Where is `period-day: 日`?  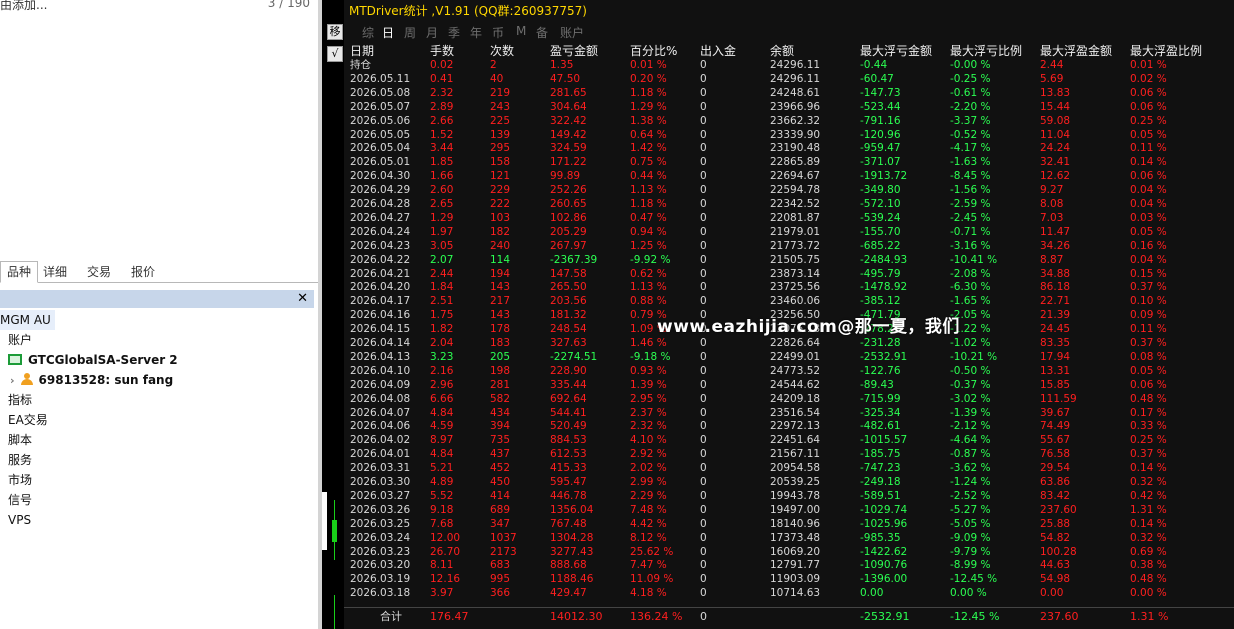 period-day: 日 is located at coordinates (388, 32).